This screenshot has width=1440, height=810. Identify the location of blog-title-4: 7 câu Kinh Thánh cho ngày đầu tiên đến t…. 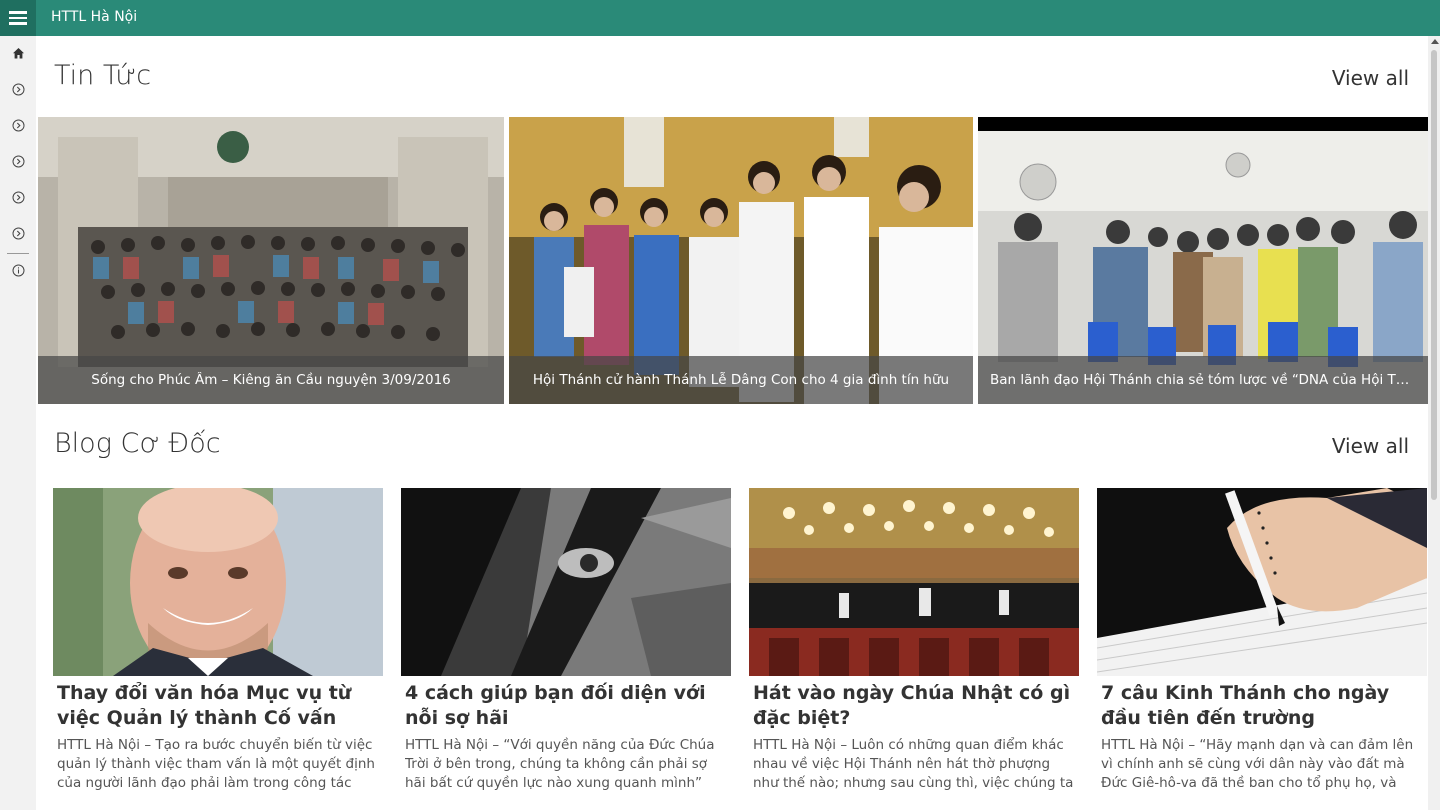
(1262, 706).